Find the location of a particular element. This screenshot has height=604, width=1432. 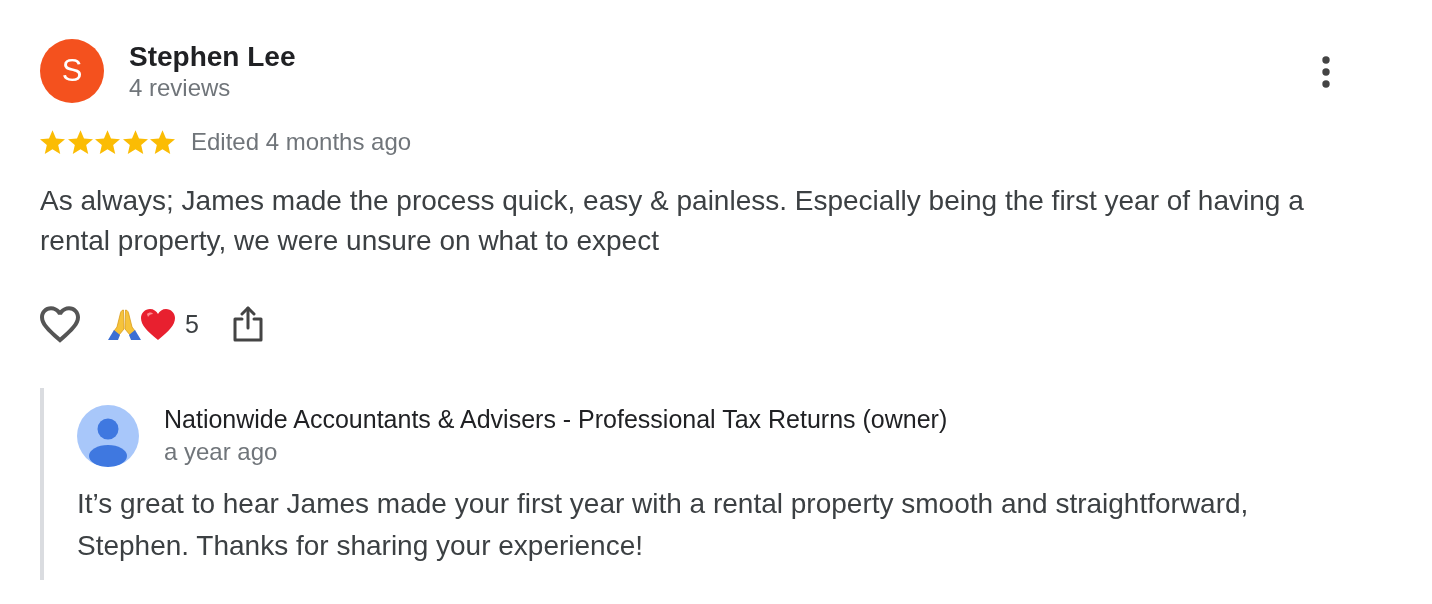

review-time: Edited 4 months ago is located at coordinates (301, 142).